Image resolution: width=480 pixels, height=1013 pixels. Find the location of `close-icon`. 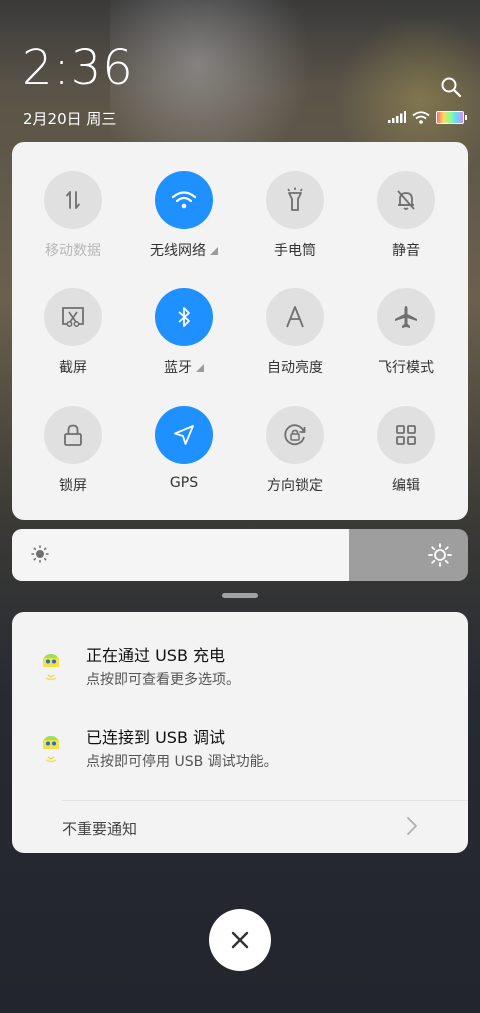

close-icon is located at coordinates (240, 940).